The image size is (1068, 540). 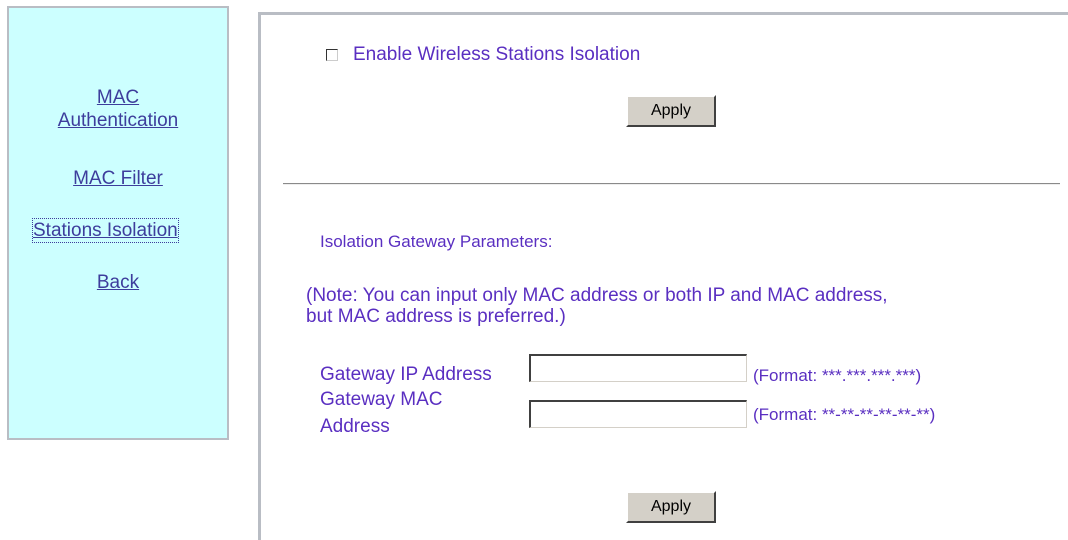 I want to click on nav-link-mac-authentication-line2: Authentication, so click(x=118, y=120).